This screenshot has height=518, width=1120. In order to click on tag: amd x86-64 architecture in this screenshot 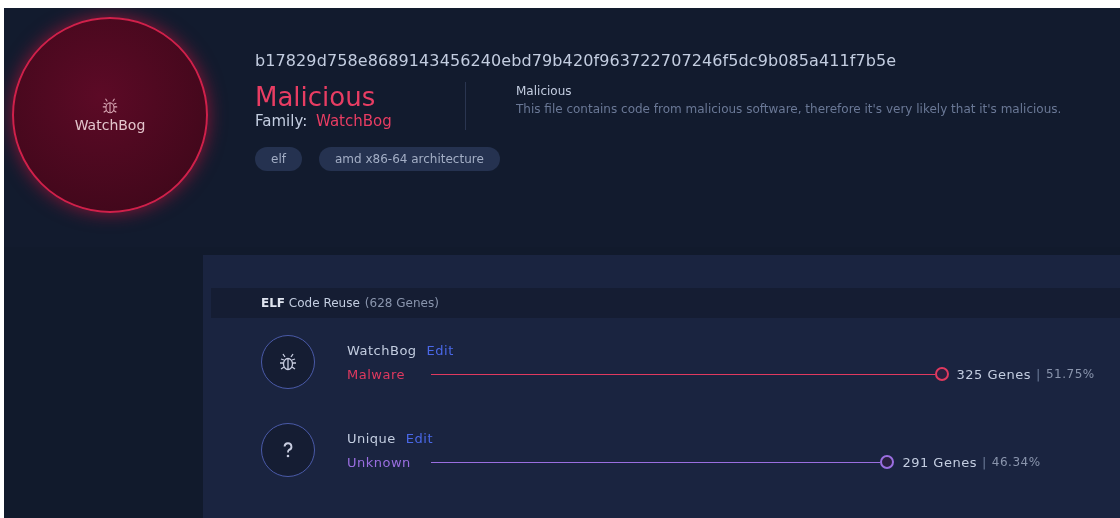, I will do `click(409, 159)`.